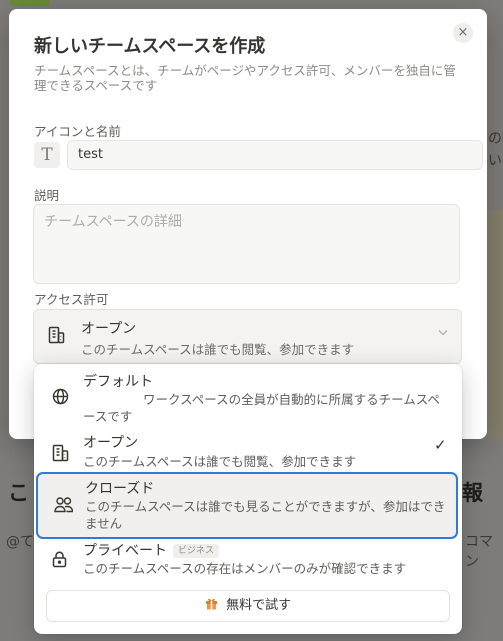  What do you see at coordinates (20, 542) in the screenshot?
I see `background-mention-fragment: @て` at bounding box center [20, 542].